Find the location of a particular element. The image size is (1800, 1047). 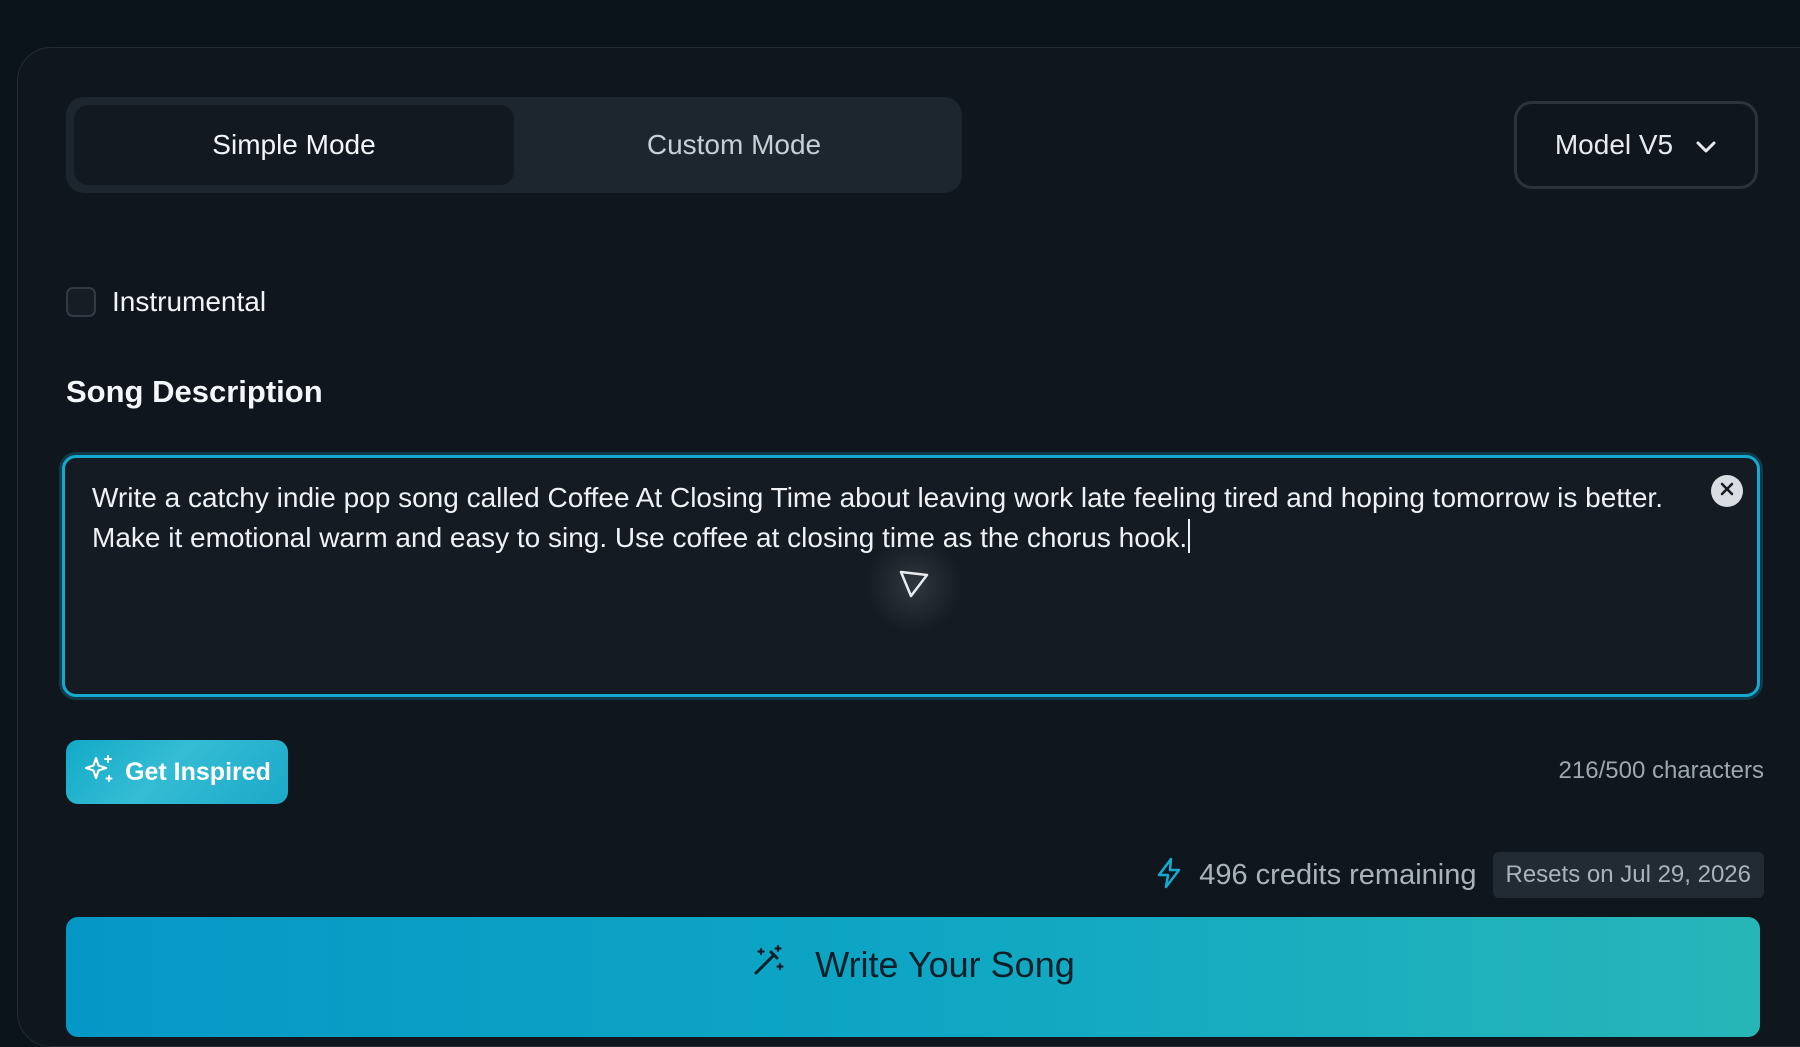

lightning-icon is located at coordinates (1169, 875).